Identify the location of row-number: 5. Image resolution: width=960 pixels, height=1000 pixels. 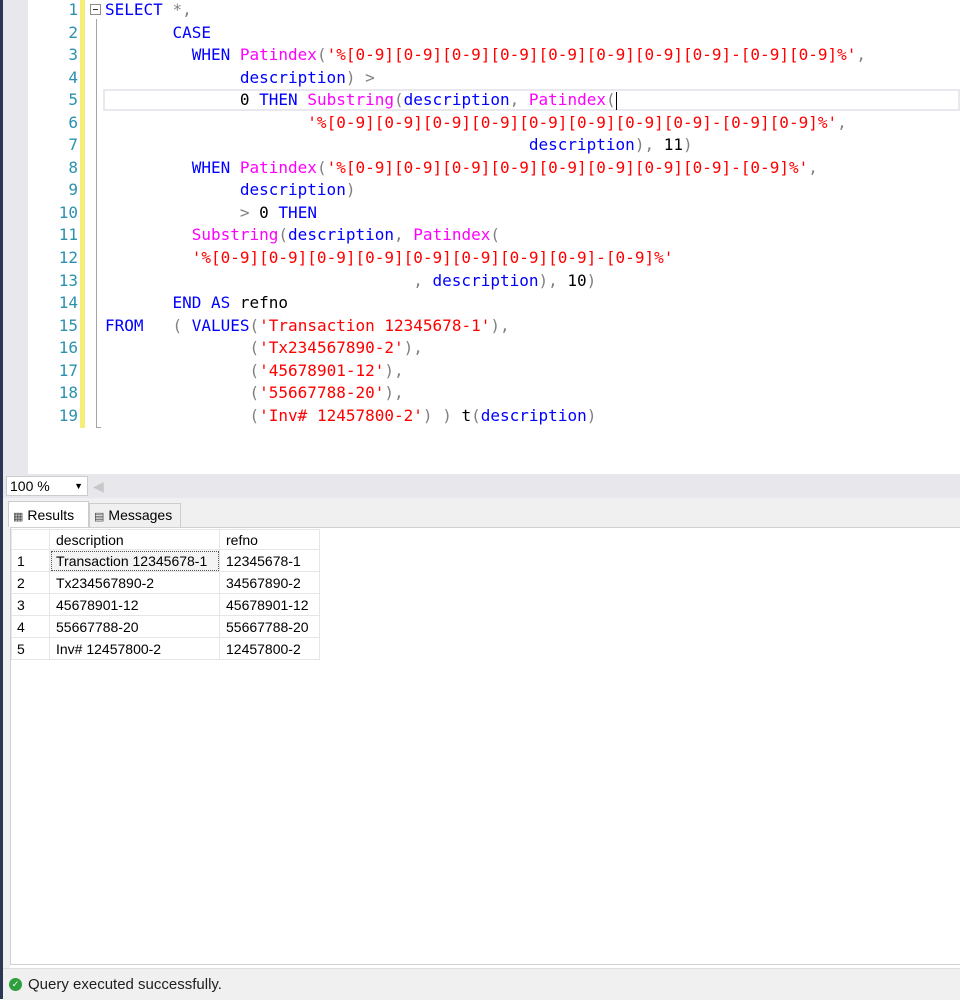
(30, 648).